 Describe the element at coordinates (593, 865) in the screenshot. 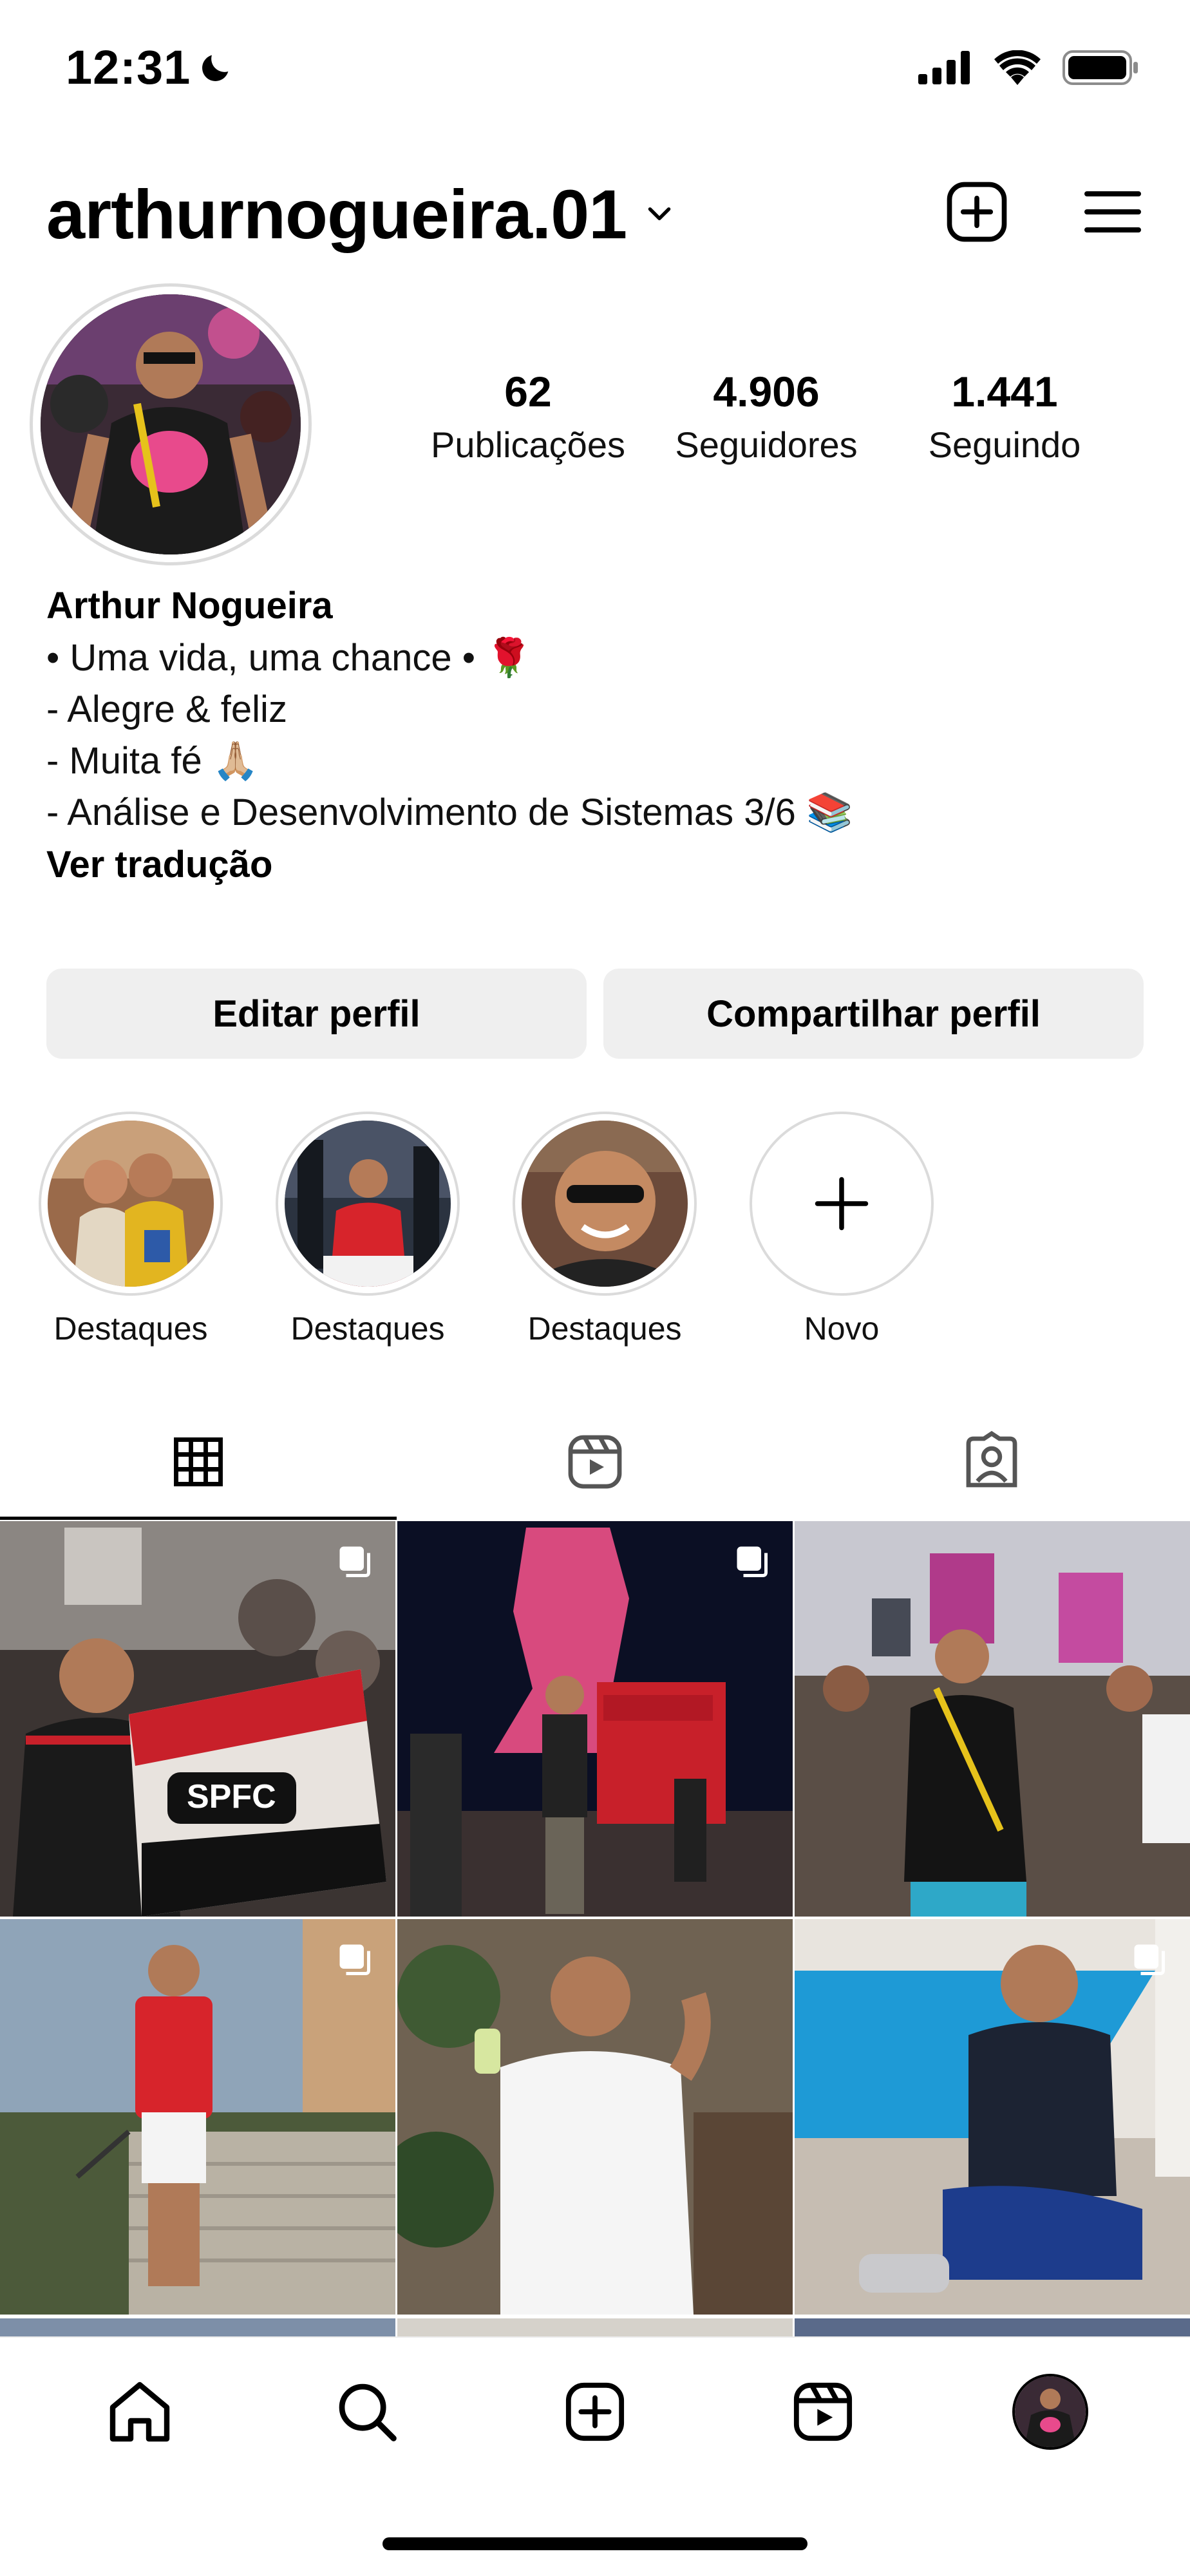

I see `see-translation-link: Ver tradução` at that location.